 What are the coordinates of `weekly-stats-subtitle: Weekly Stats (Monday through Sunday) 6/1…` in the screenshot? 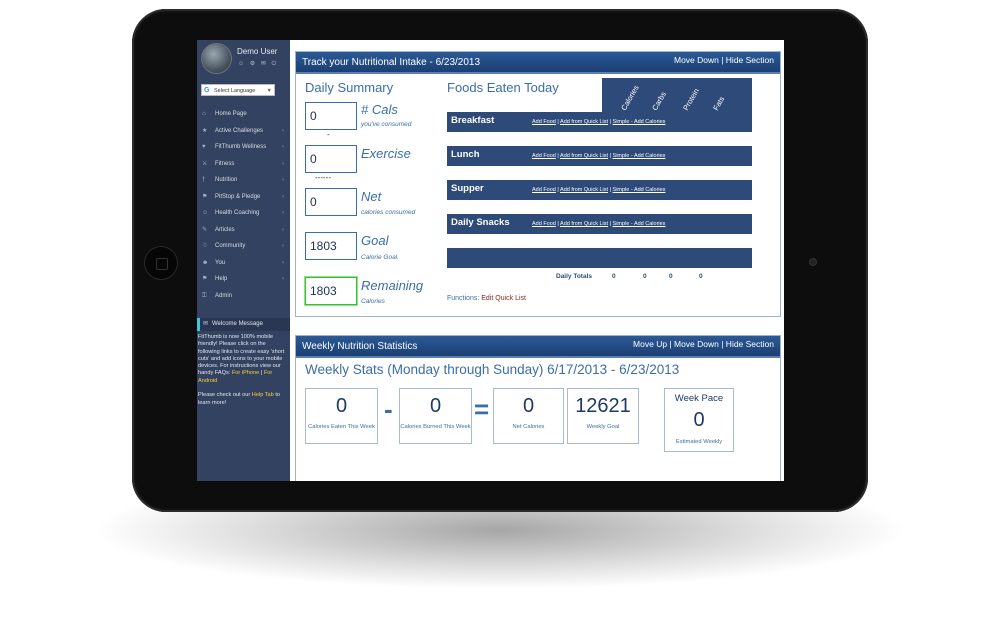 It's located at (492, 369).